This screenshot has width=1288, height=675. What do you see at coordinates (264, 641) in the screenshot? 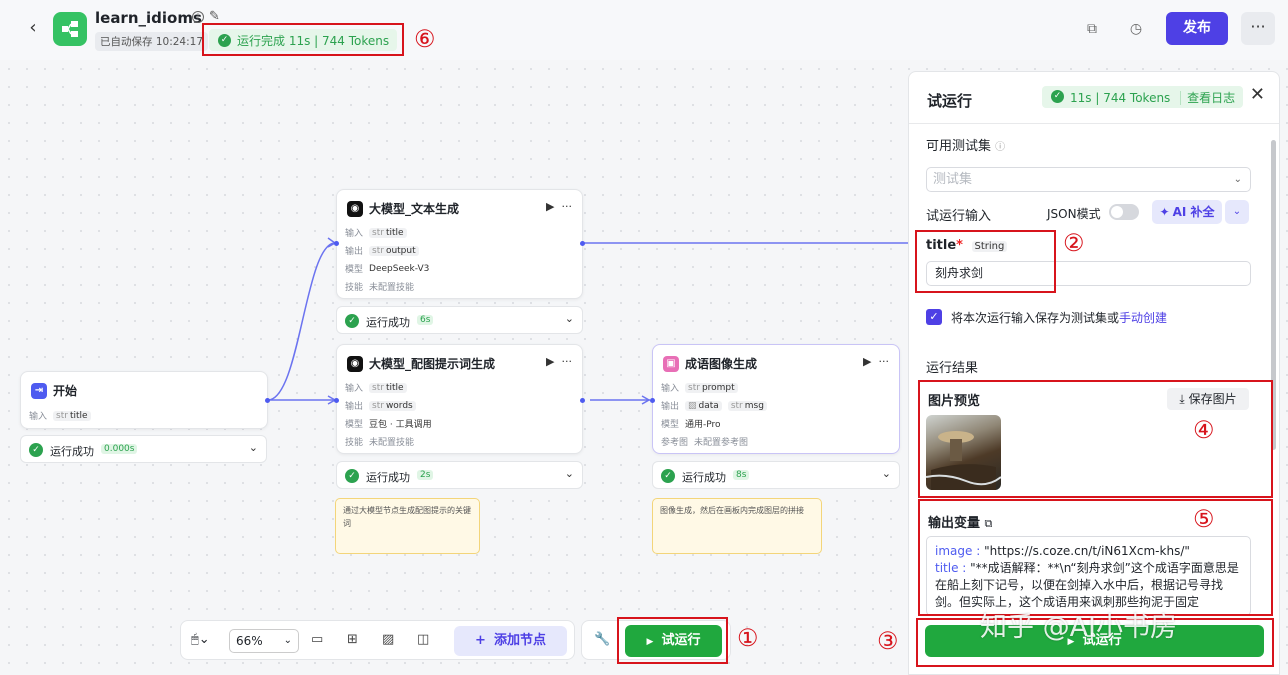
I see `zoom-select: 66% ⌄` at bounding box center [264, 641].